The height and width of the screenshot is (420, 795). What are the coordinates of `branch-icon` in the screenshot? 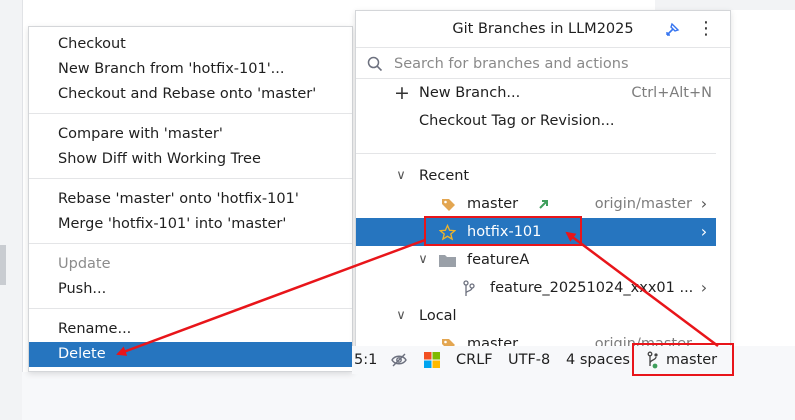 It's located at (469, 288).